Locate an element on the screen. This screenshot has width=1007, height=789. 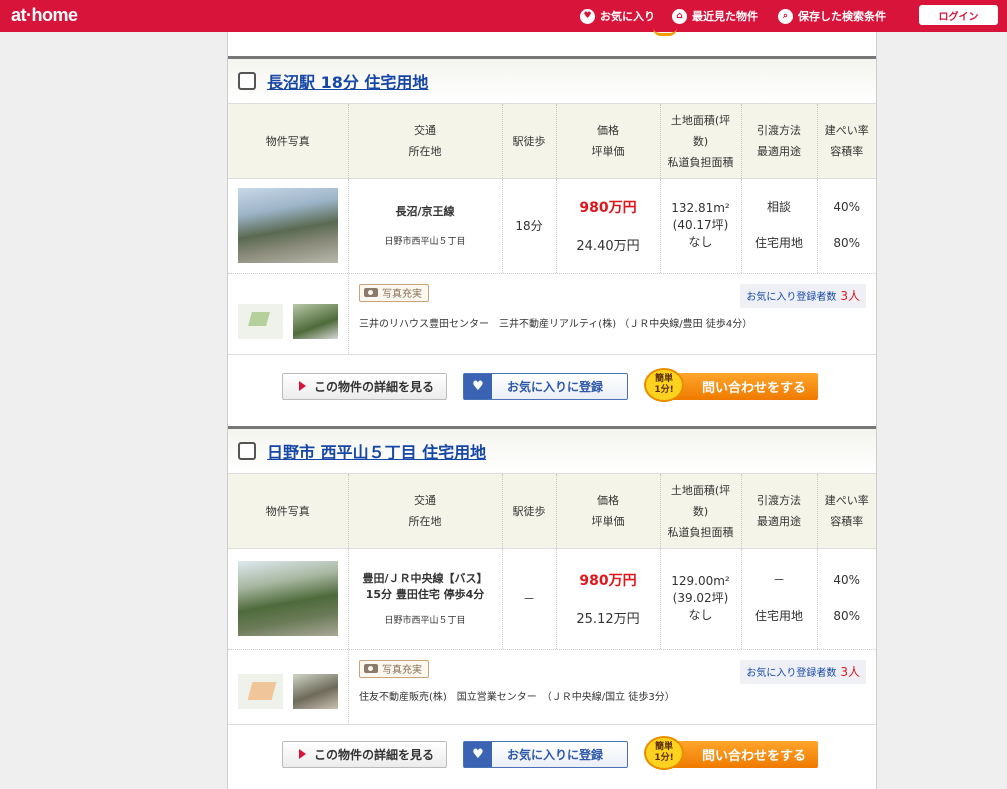
listing-title-link: 長沼駅 18分 住宅用地 is located at coordinates (347, 81).